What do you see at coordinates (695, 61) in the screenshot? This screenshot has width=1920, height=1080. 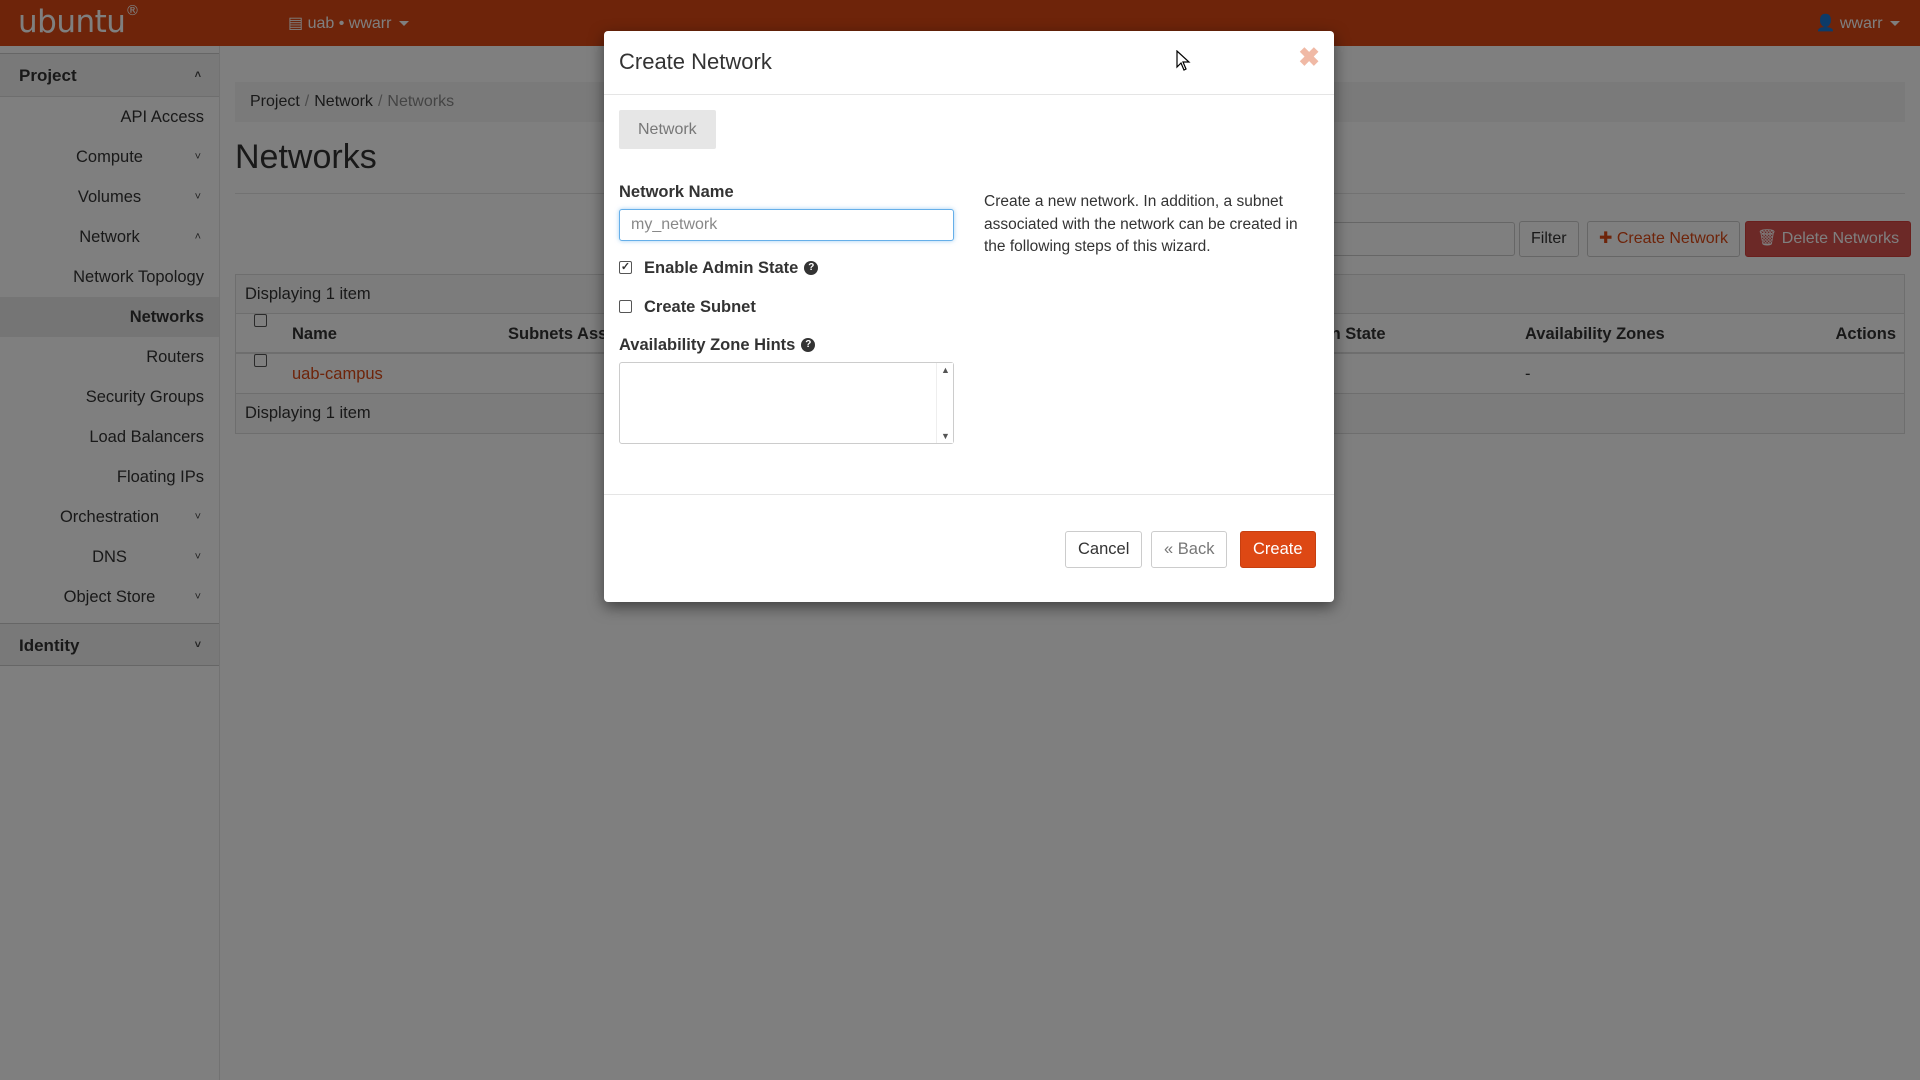 I see `modal-title: Create Network` at bounding box center [695, 61].